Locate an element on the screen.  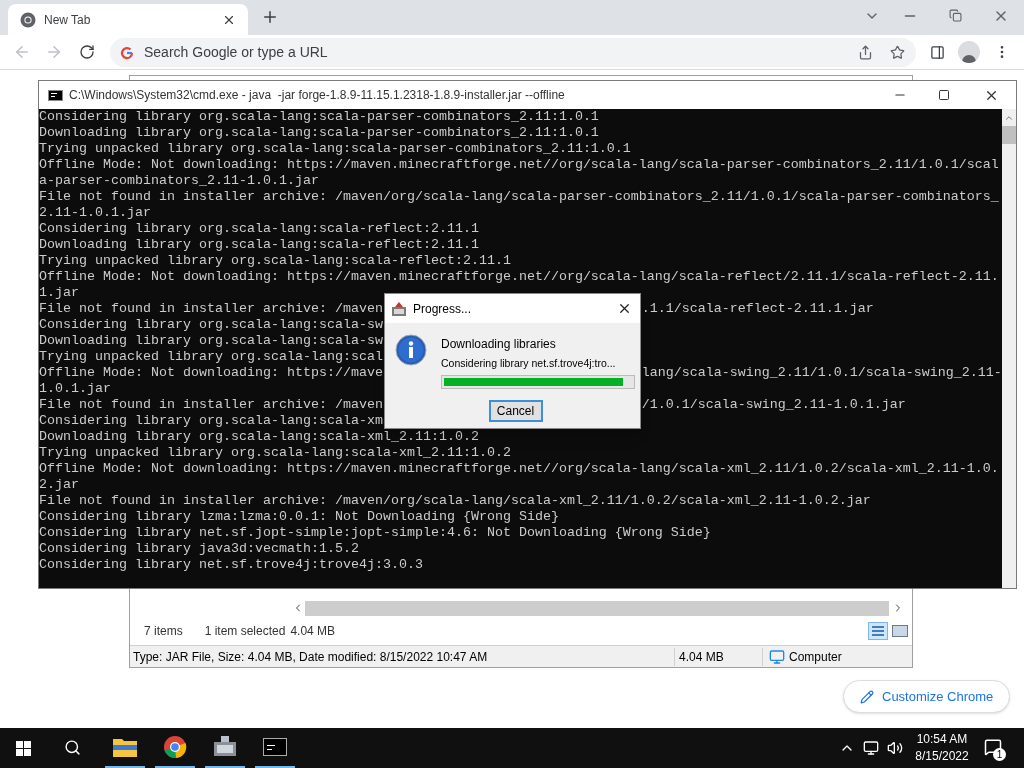
console-line: Trying unpacked library org.scala-lang:scala-xml_2.11:1.0.2 is located at coordinates (275, 452).